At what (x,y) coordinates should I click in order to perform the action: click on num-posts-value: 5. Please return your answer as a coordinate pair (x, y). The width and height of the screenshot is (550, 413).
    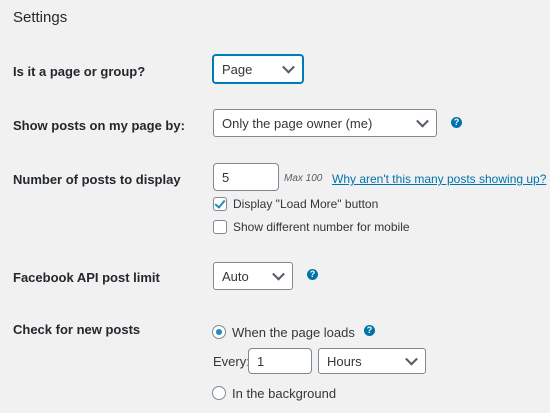
    Looking at the image, I should click on (226, 177).